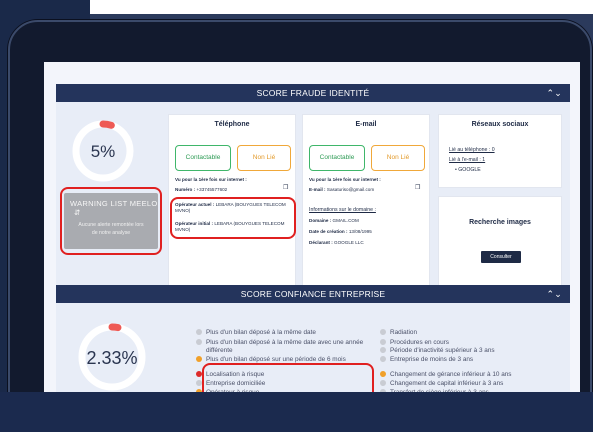 Image resolution: width=593 pixels, height=432 pixels. I want to click on fraud-score-value: 5%, so click(103, 151).